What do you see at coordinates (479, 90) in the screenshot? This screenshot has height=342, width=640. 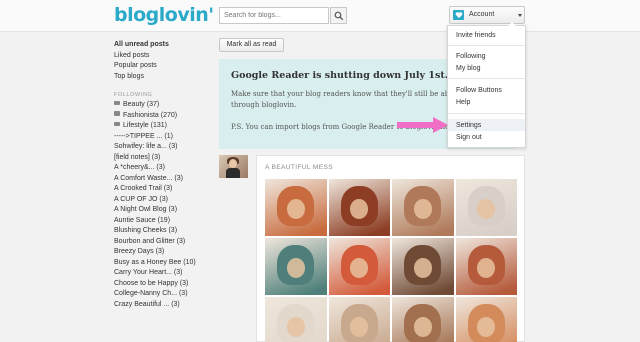 I see `menu-item-follow-buttons: Follow Buttons` at bounding box center [479, 90].